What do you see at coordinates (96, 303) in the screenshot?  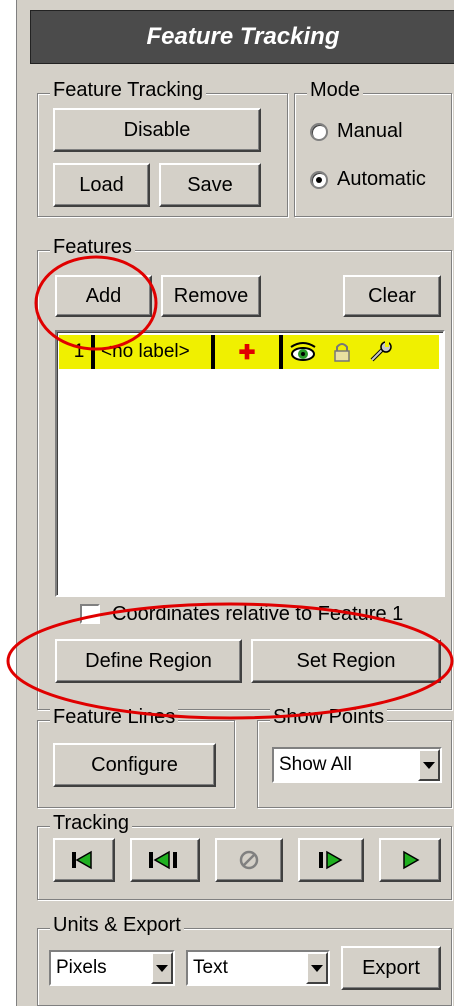 I see `add-highlight-ellipse` at bounding box center [96, 303].